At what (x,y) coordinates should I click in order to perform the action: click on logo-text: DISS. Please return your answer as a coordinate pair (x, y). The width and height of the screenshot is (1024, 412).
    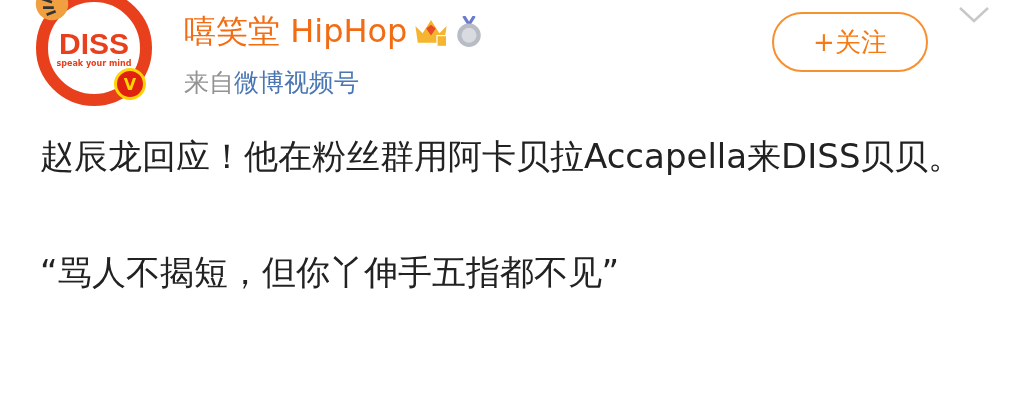
    Looking at the image, I should click on (94, 43).